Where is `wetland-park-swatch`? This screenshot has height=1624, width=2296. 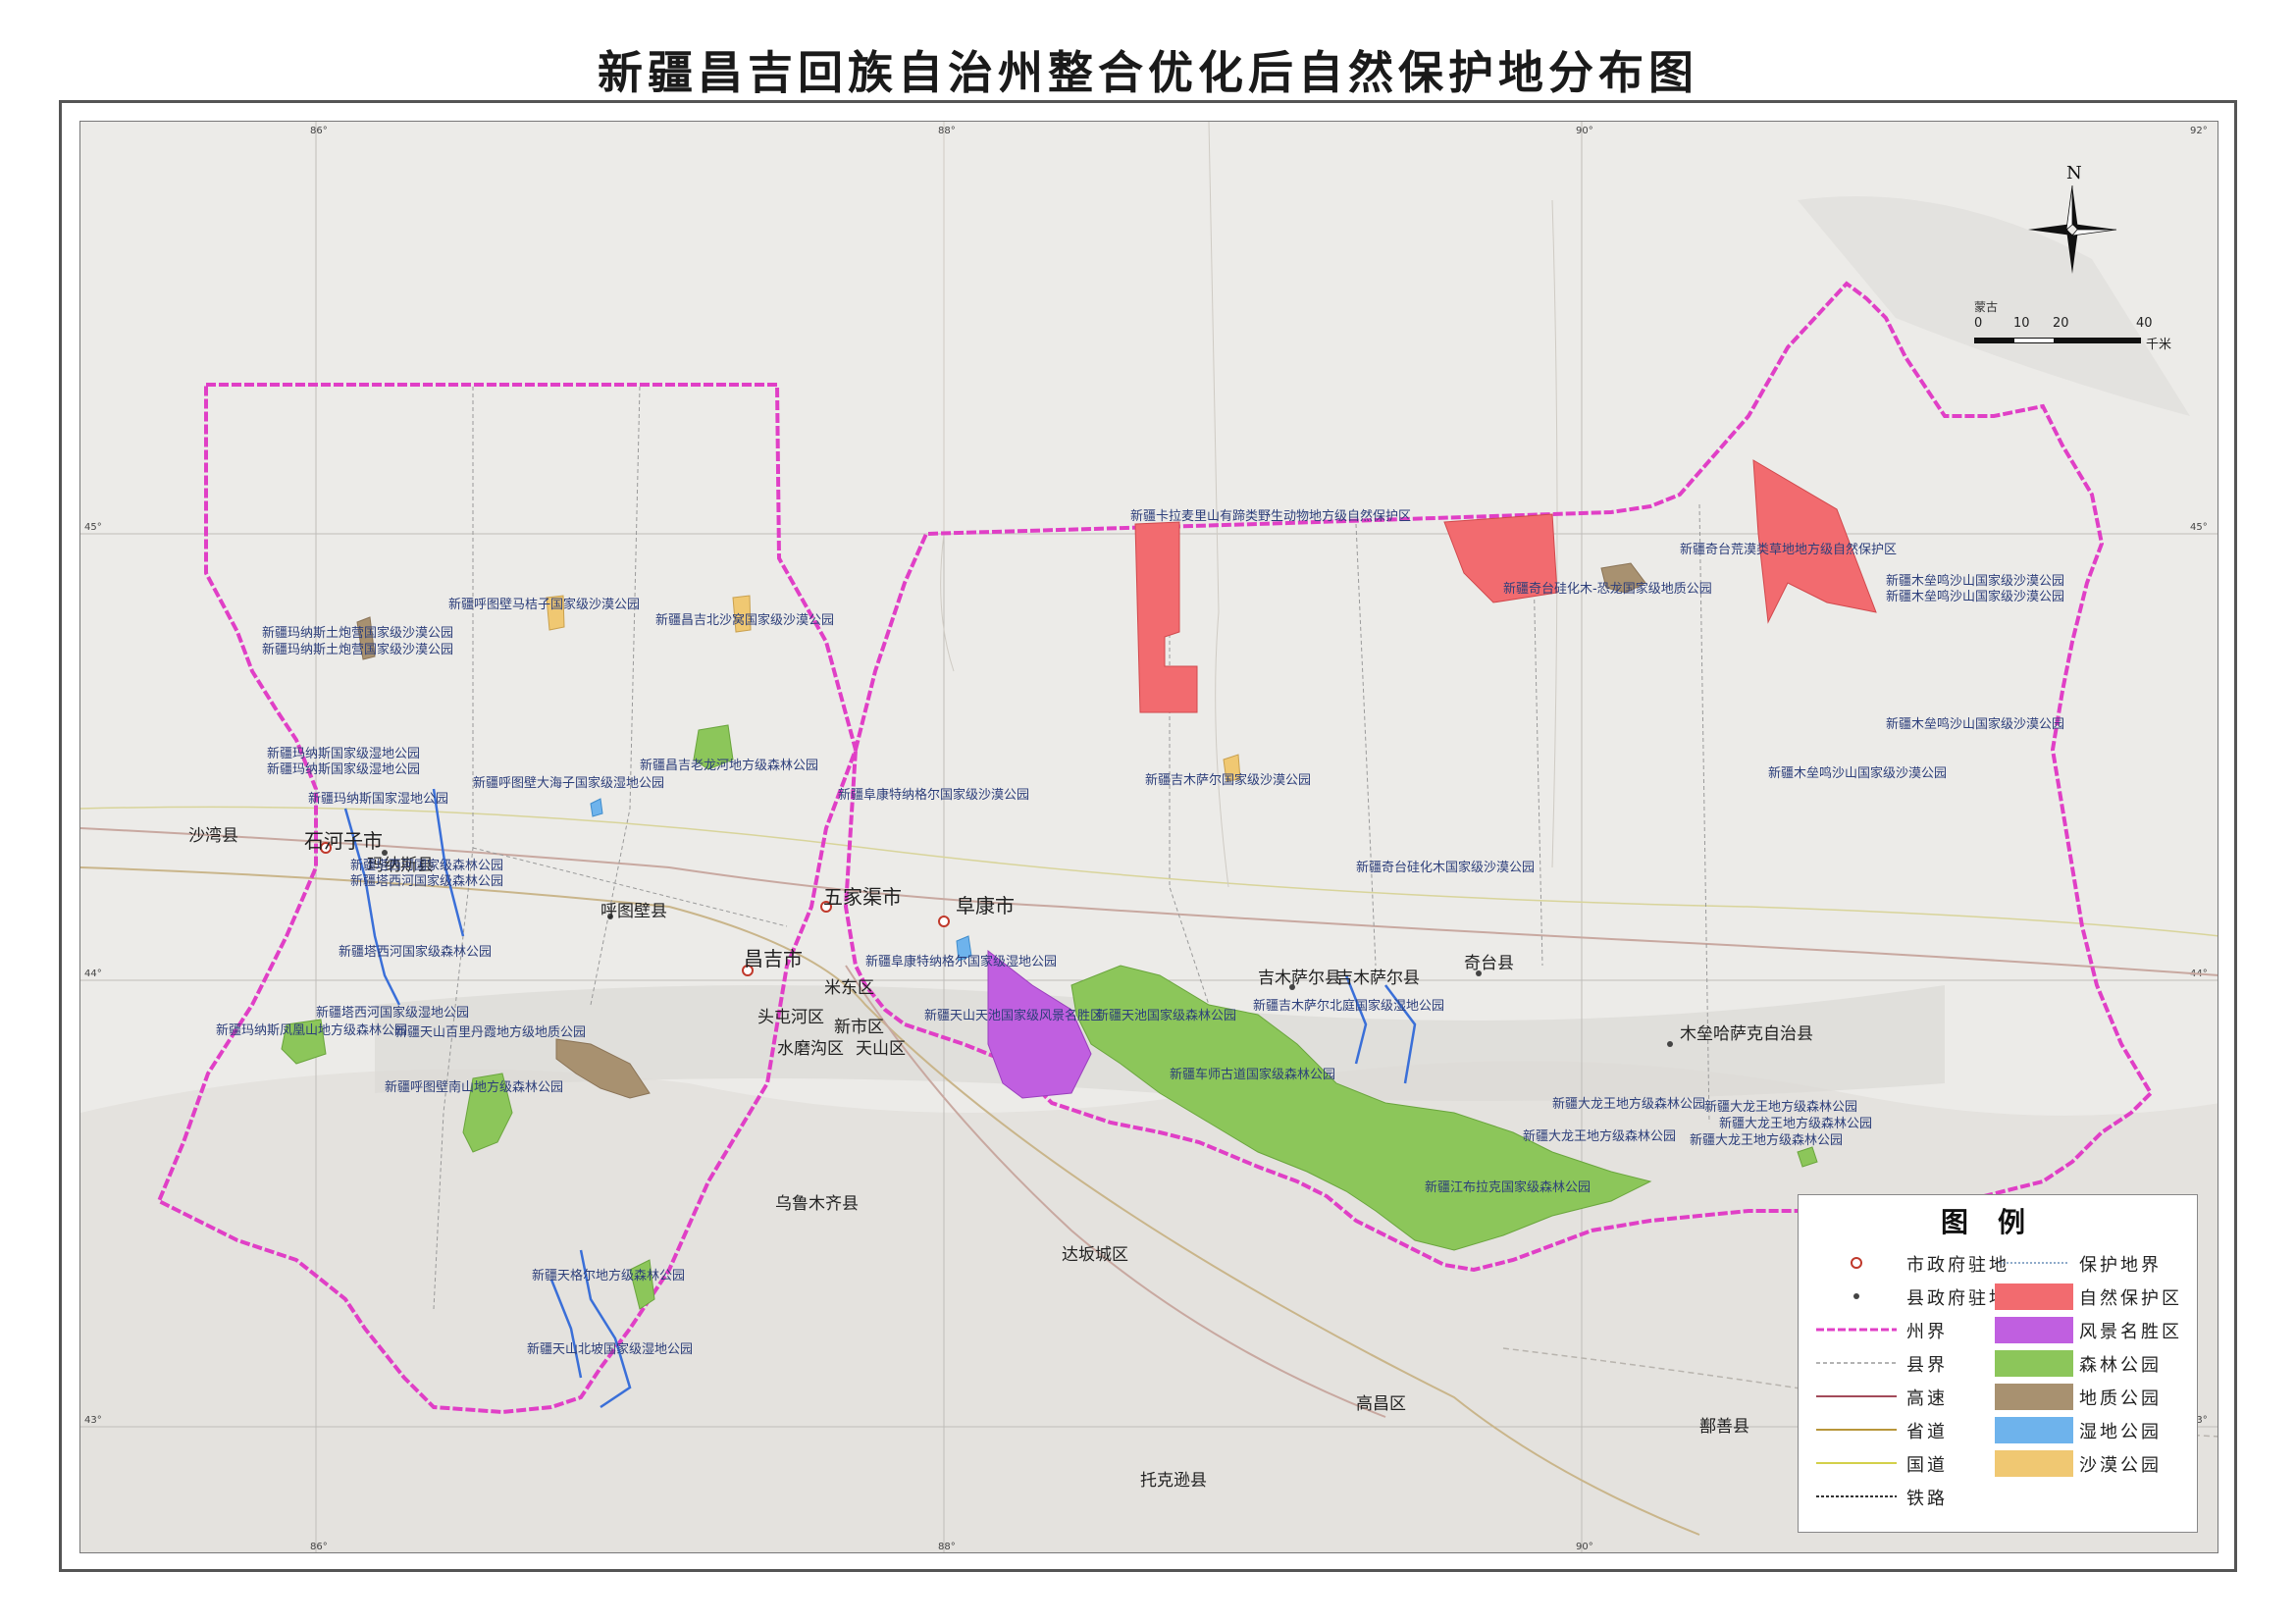 wetland-park-swatch is located at coordinates (2034, 1430).